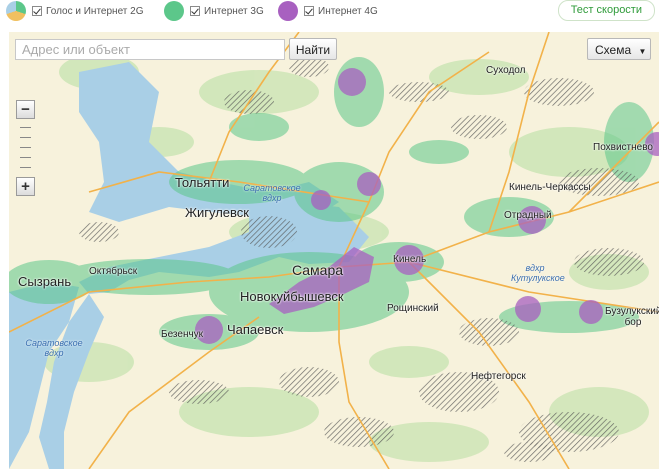 The height and width of the screenshot is (469, 659). I want to click on label-neftegorsk: Нефтегорск, so click(498, 376).